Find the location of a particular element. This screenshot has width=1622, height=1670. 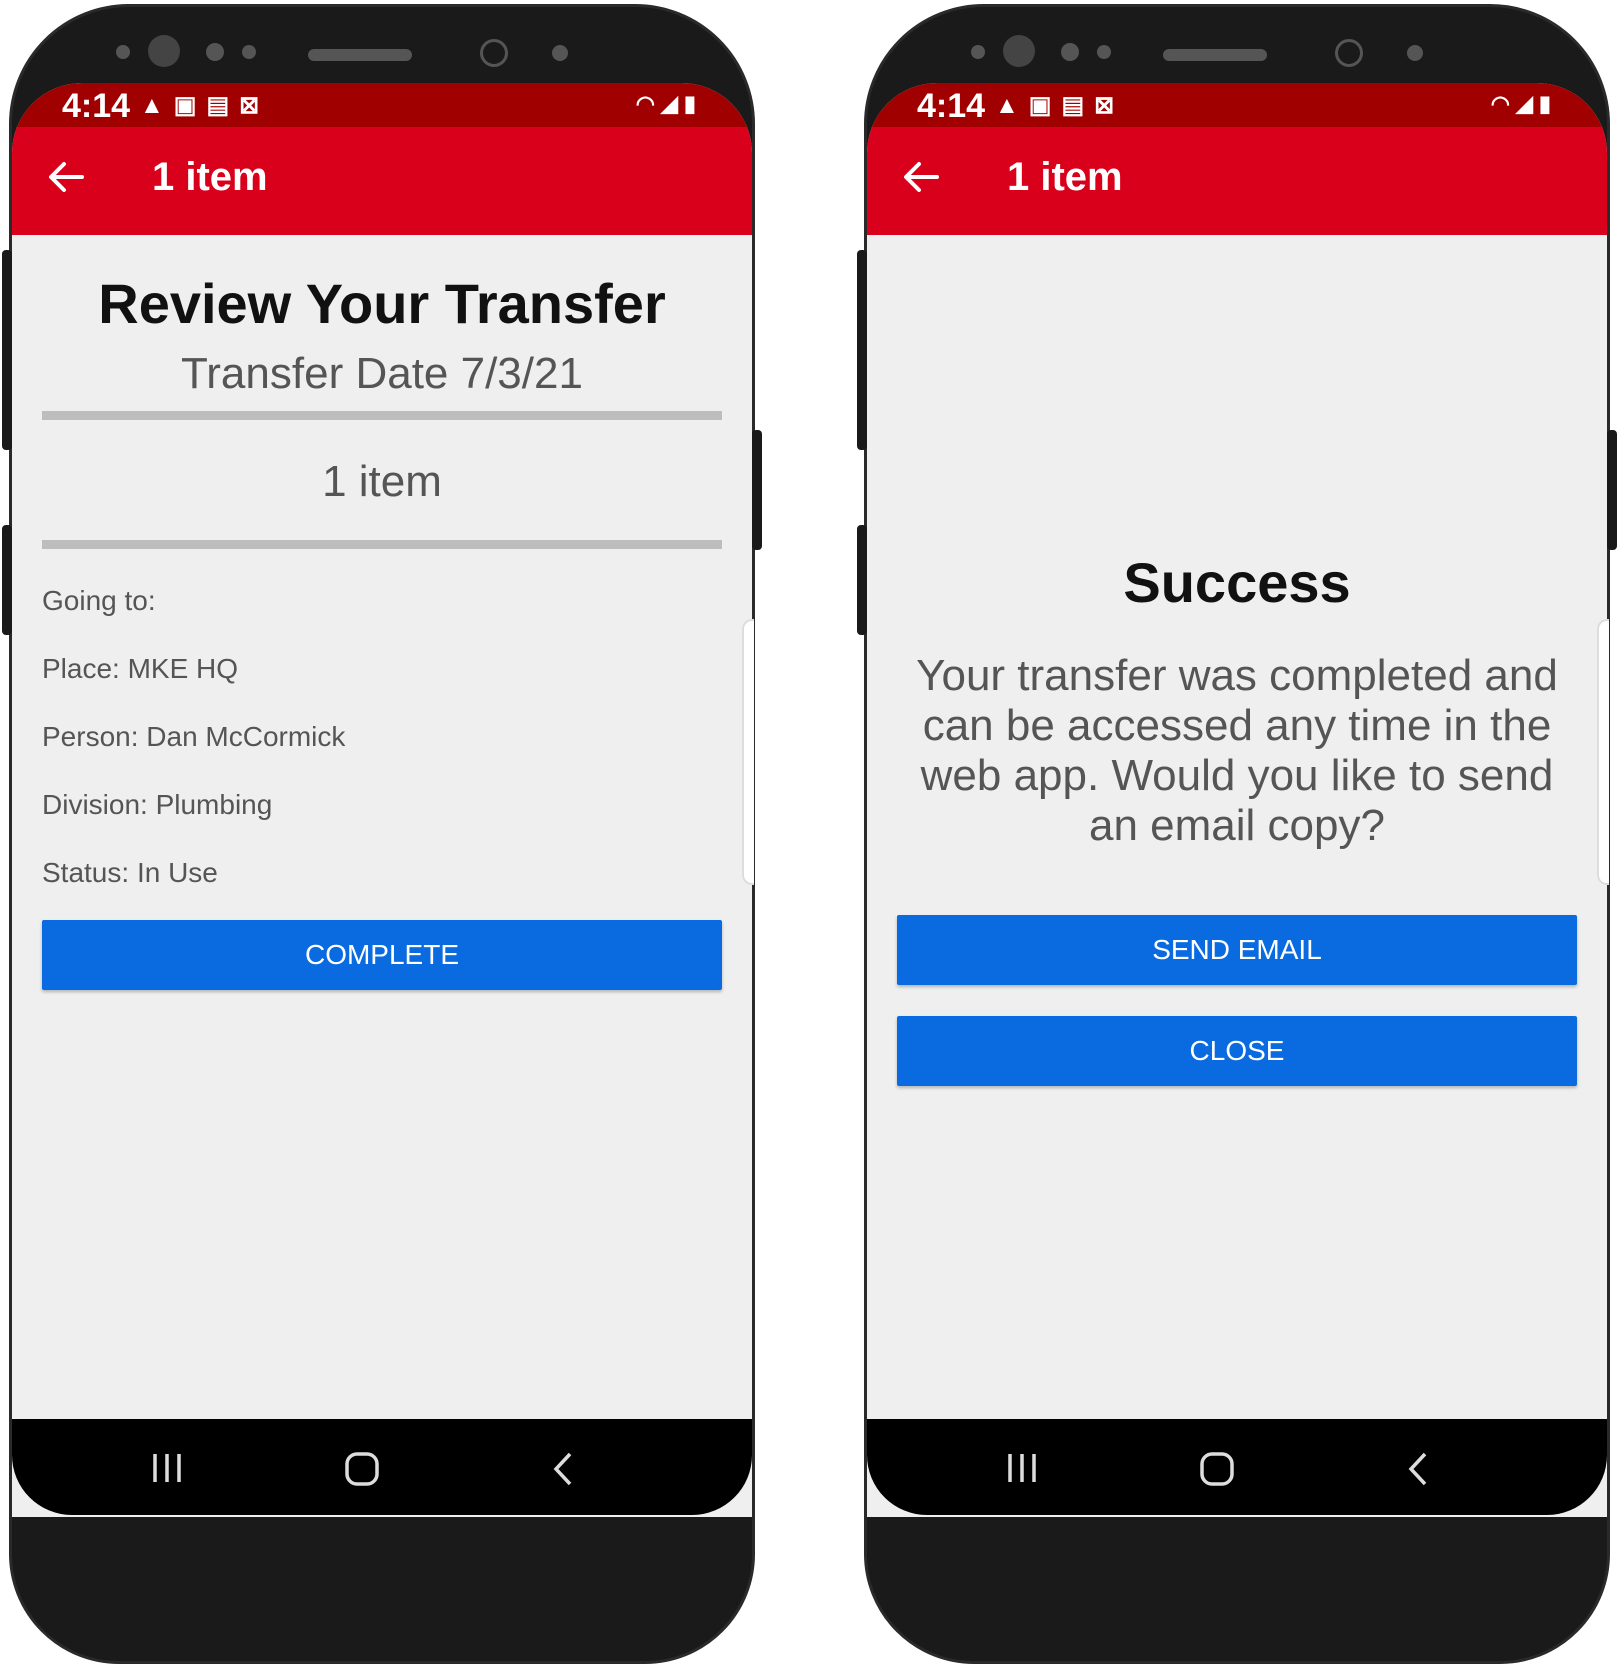

success-title: Success is located at coordinates (1237, 582).